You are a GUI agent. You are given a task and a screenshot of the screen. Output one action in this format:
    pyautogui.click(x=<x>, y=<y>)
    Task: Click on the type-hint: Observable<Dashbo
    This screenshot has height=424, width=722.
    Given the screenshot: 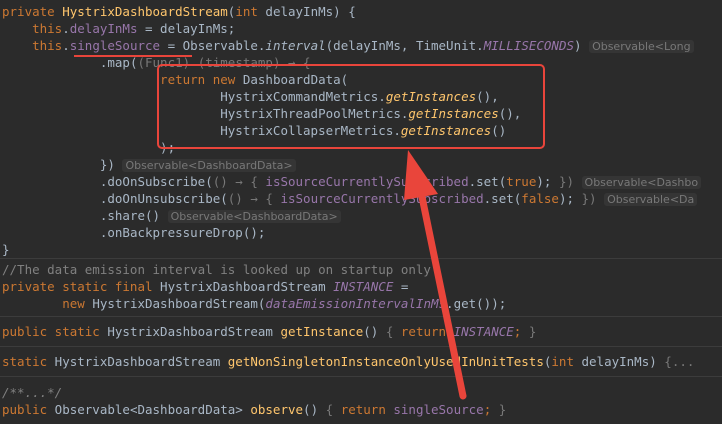 What is the action you would take?
    pyautogui.click(x=641, y=182)
    